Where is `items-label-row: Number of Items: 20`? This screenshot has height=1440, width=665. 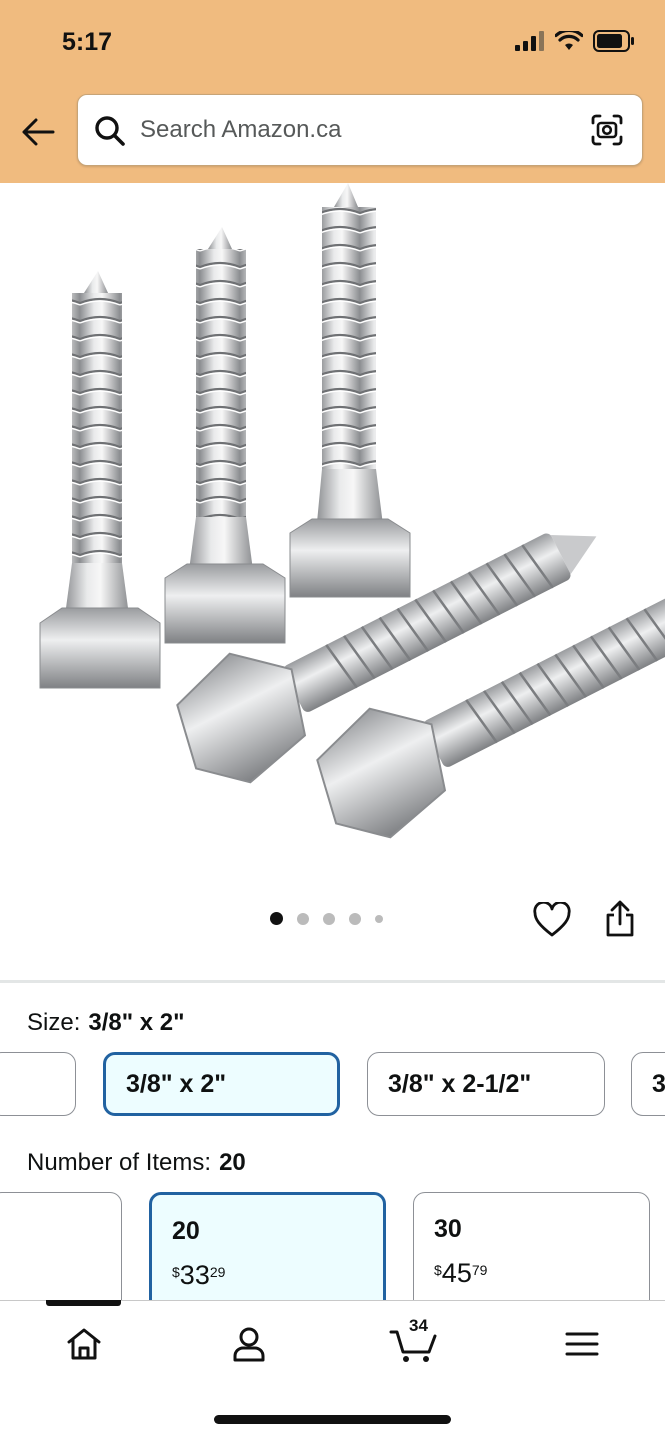 items-label-row: Number of Items: 20 is located at coordinates (136, 1163).